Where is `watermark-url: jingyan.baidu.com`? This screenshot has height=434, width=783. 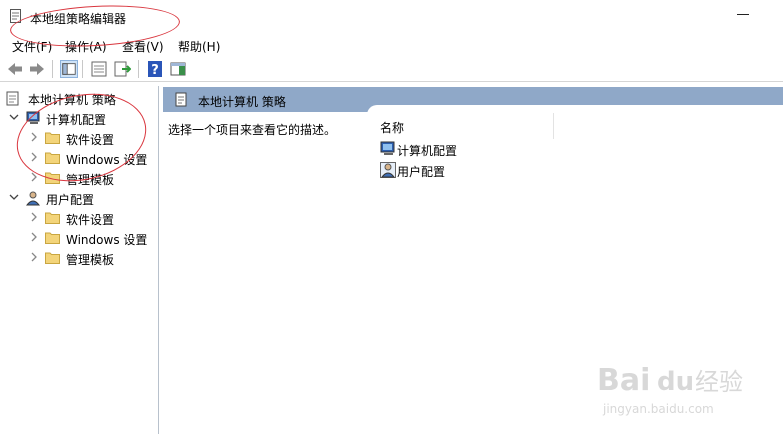
watermark-url: jingyan.baidu.com is located at coordinates (658, 409).